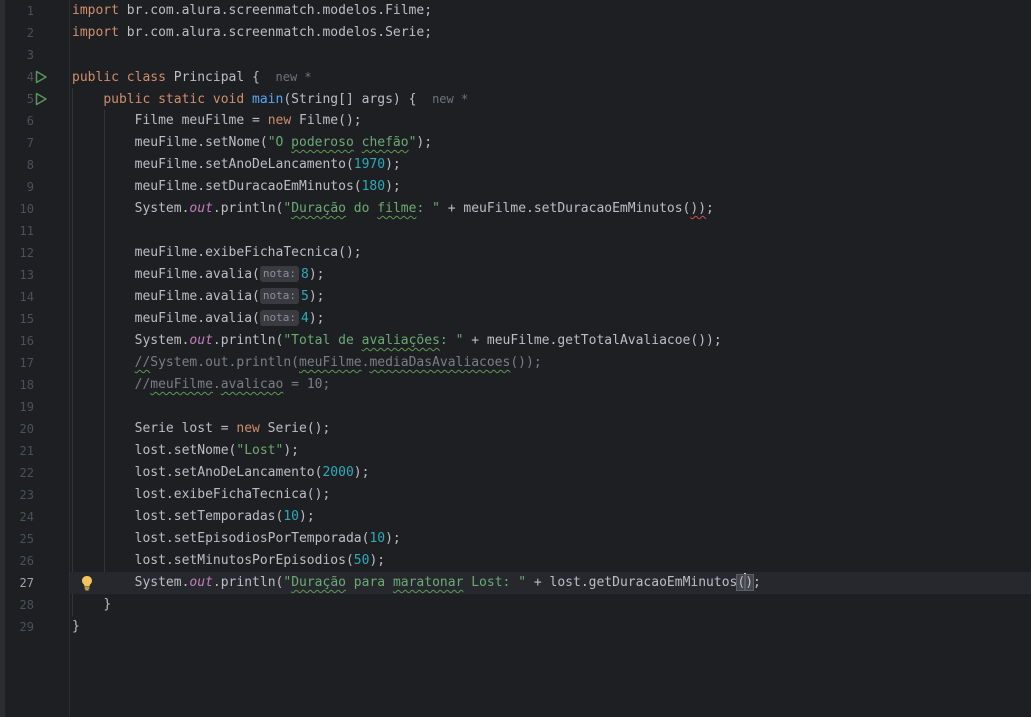 The image size is (1031, 717). What do you see at coordinates (244, 164) in the screenshot?
I see `code-text: meuFilme.setAnoDeLancamento(` at bounding box center [244, 164].